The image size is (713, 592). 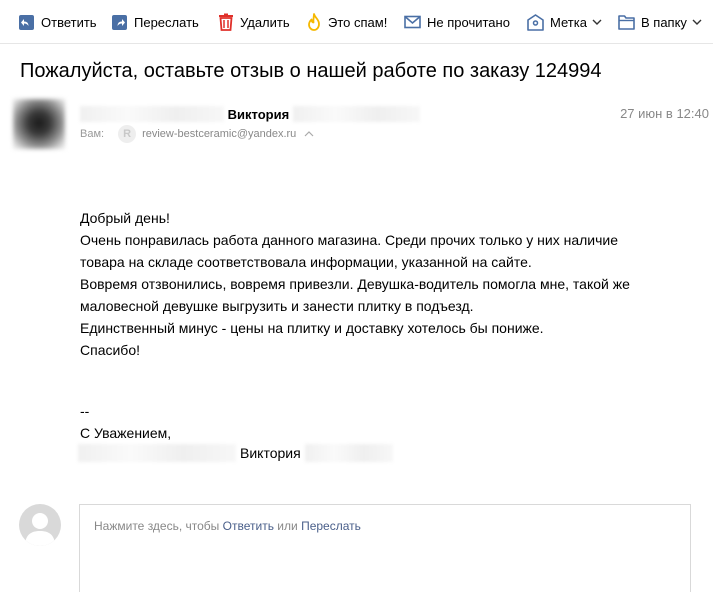 What do you see at coordinates (664, 22) in the screenshot?
I see `folder-label: В папку` at bounding box center [664, 22].